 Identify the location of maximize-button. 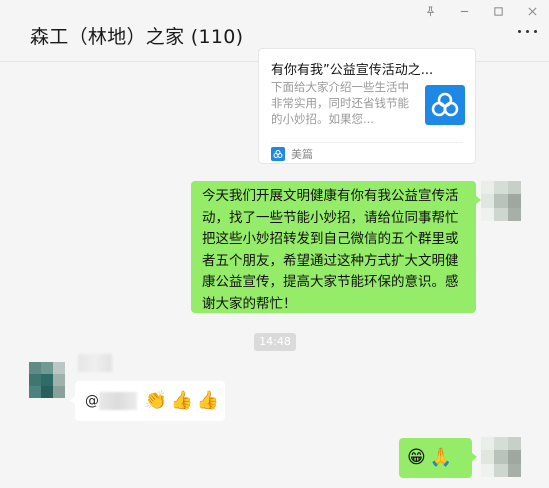
(498, 11).